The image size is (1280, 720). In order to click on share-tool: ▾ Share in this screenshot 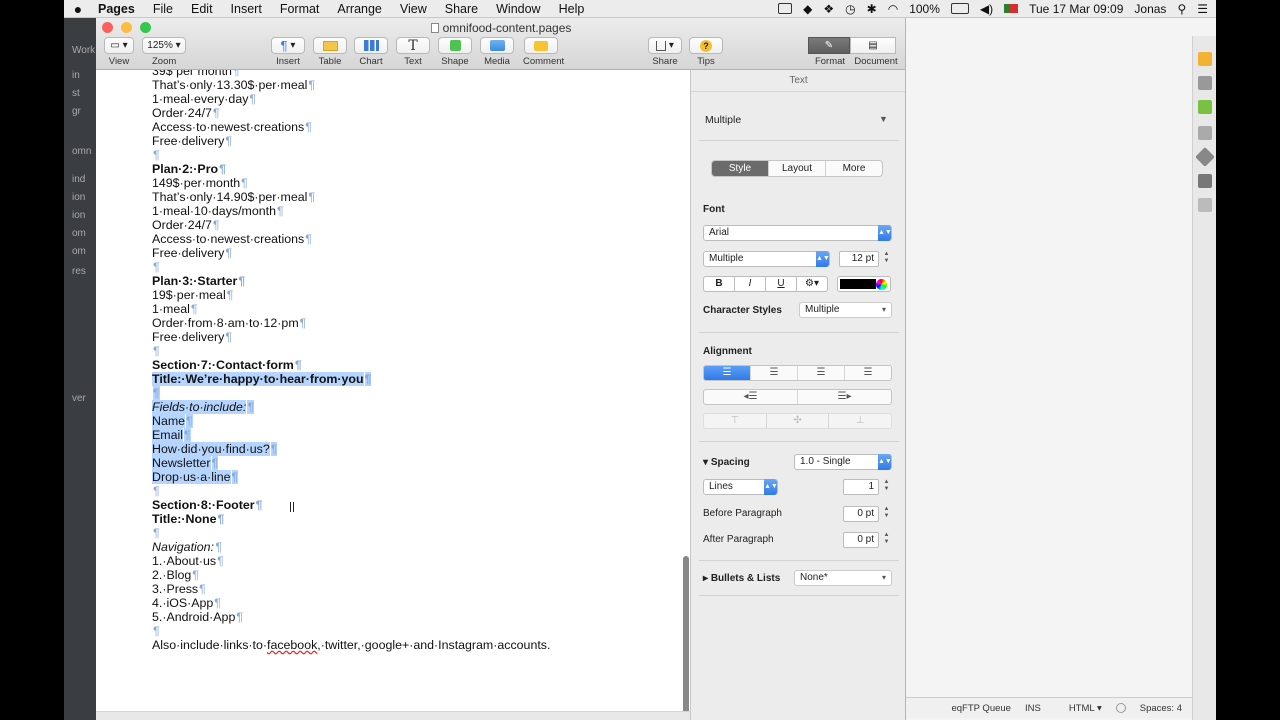, I will do `click(665, 52)`.